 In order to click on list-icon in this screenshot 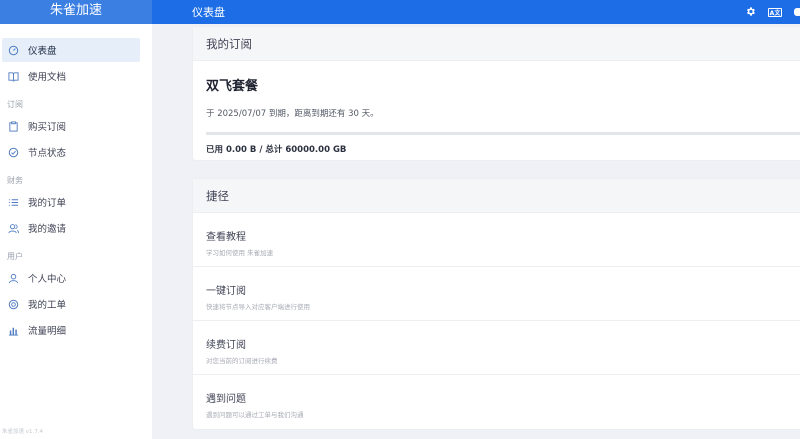, I will do `click(13, 202)`.